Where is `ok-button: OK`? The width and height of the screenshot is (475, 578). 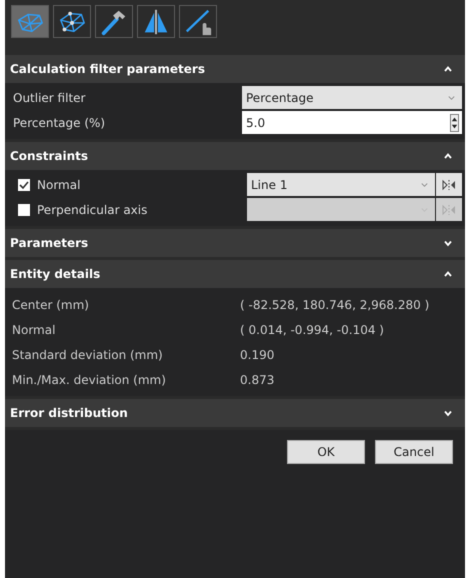 ok-button: OK is located at coordinates (326, 452).